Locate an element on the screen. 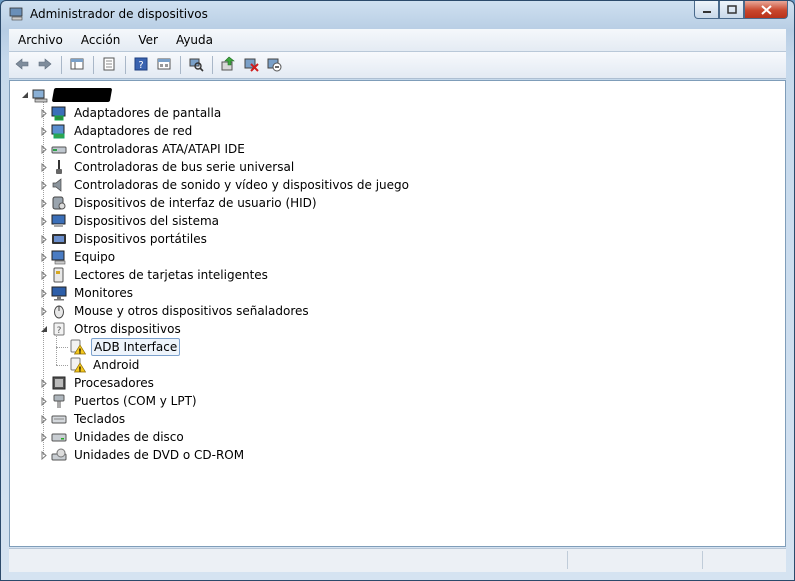  menu-ayuda: Ayuda is located at coordinates (194, 40).